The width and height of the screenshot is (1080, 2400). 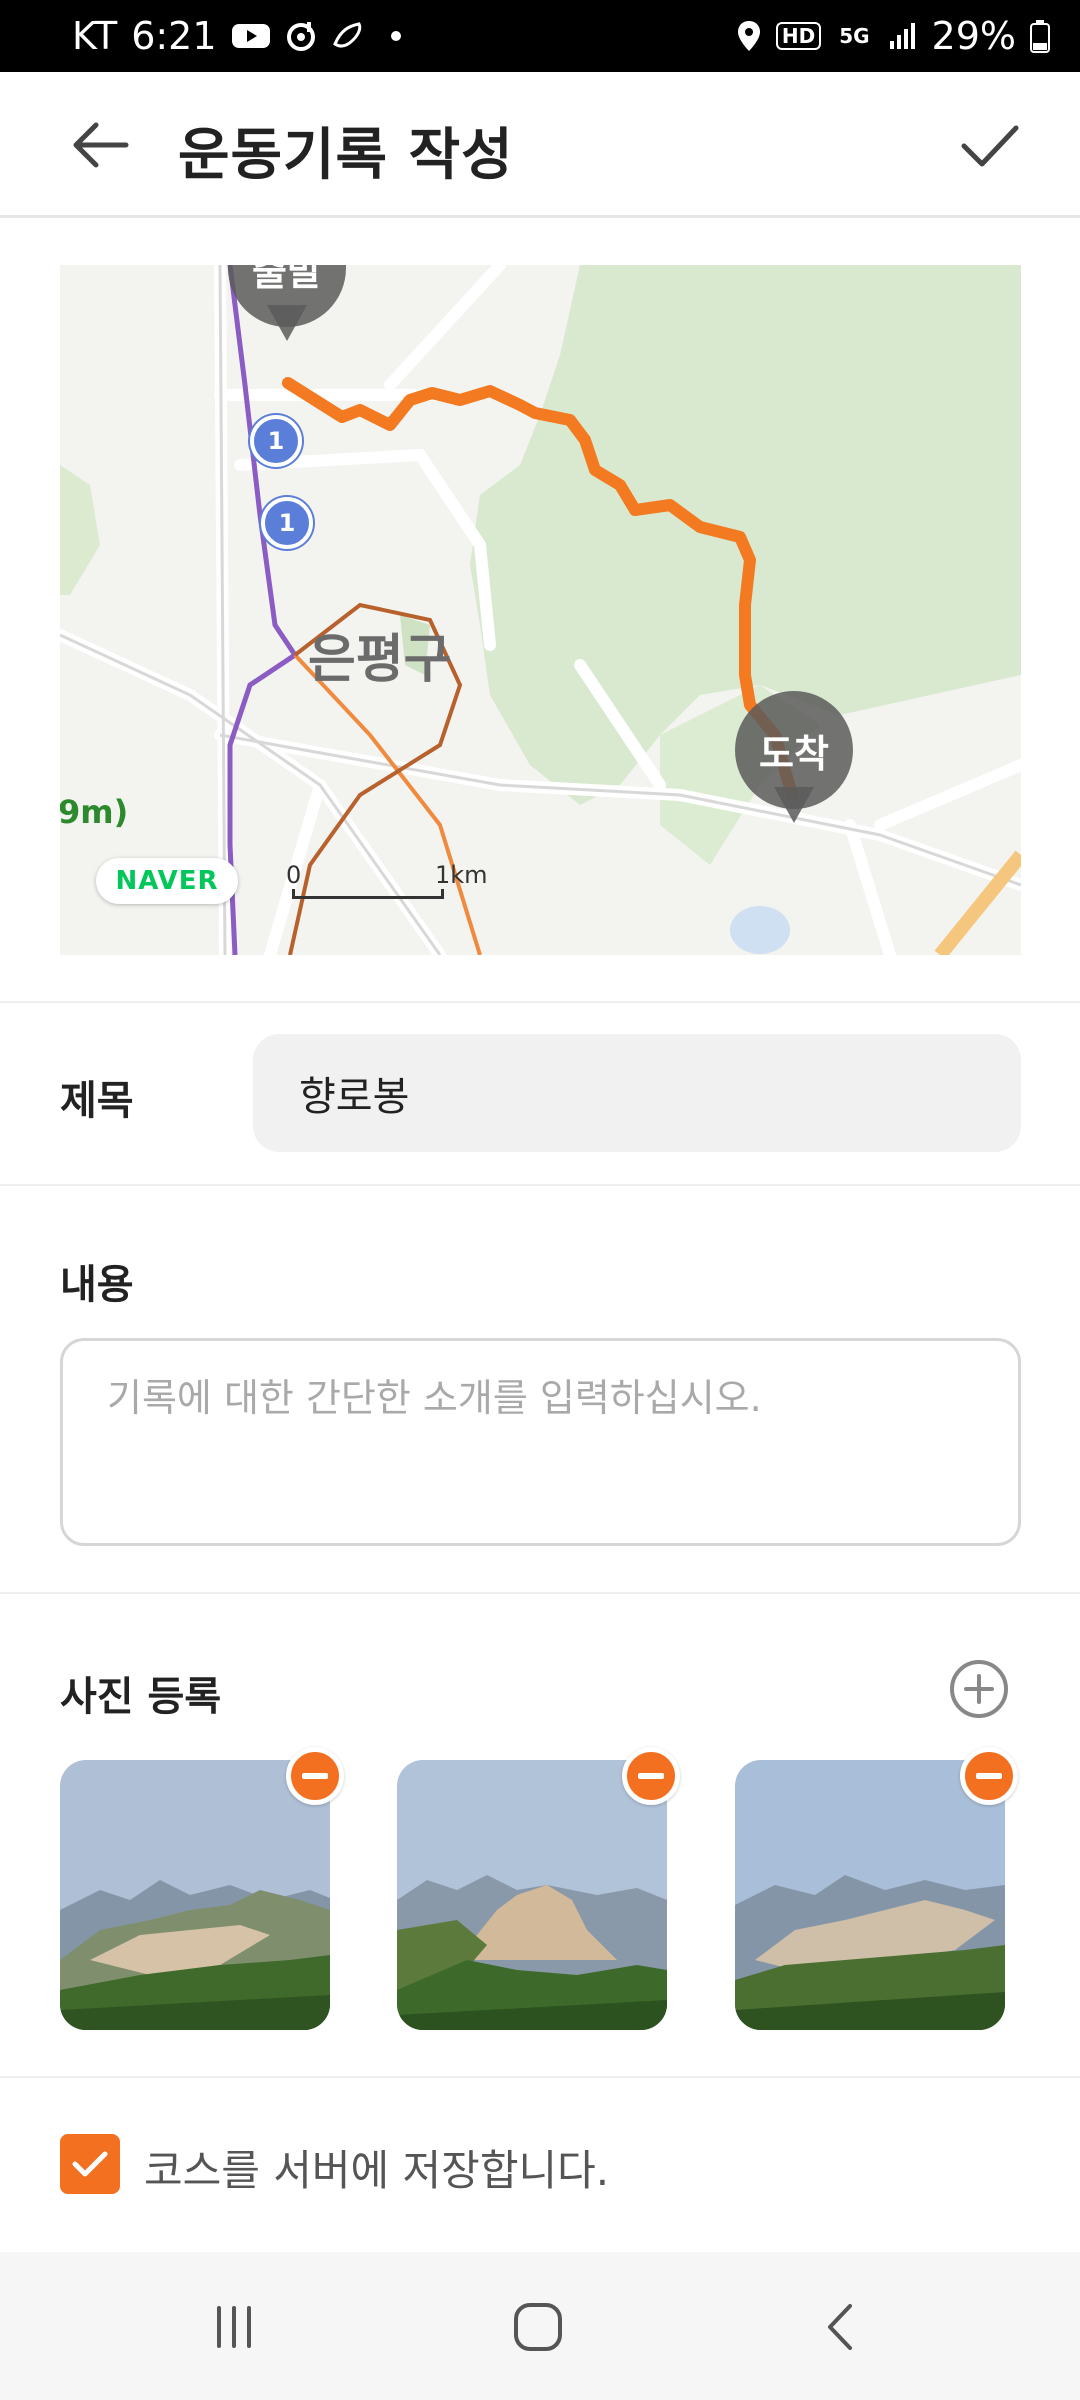 I want to click on content-label: 내용, so click(x=97, y=1285).